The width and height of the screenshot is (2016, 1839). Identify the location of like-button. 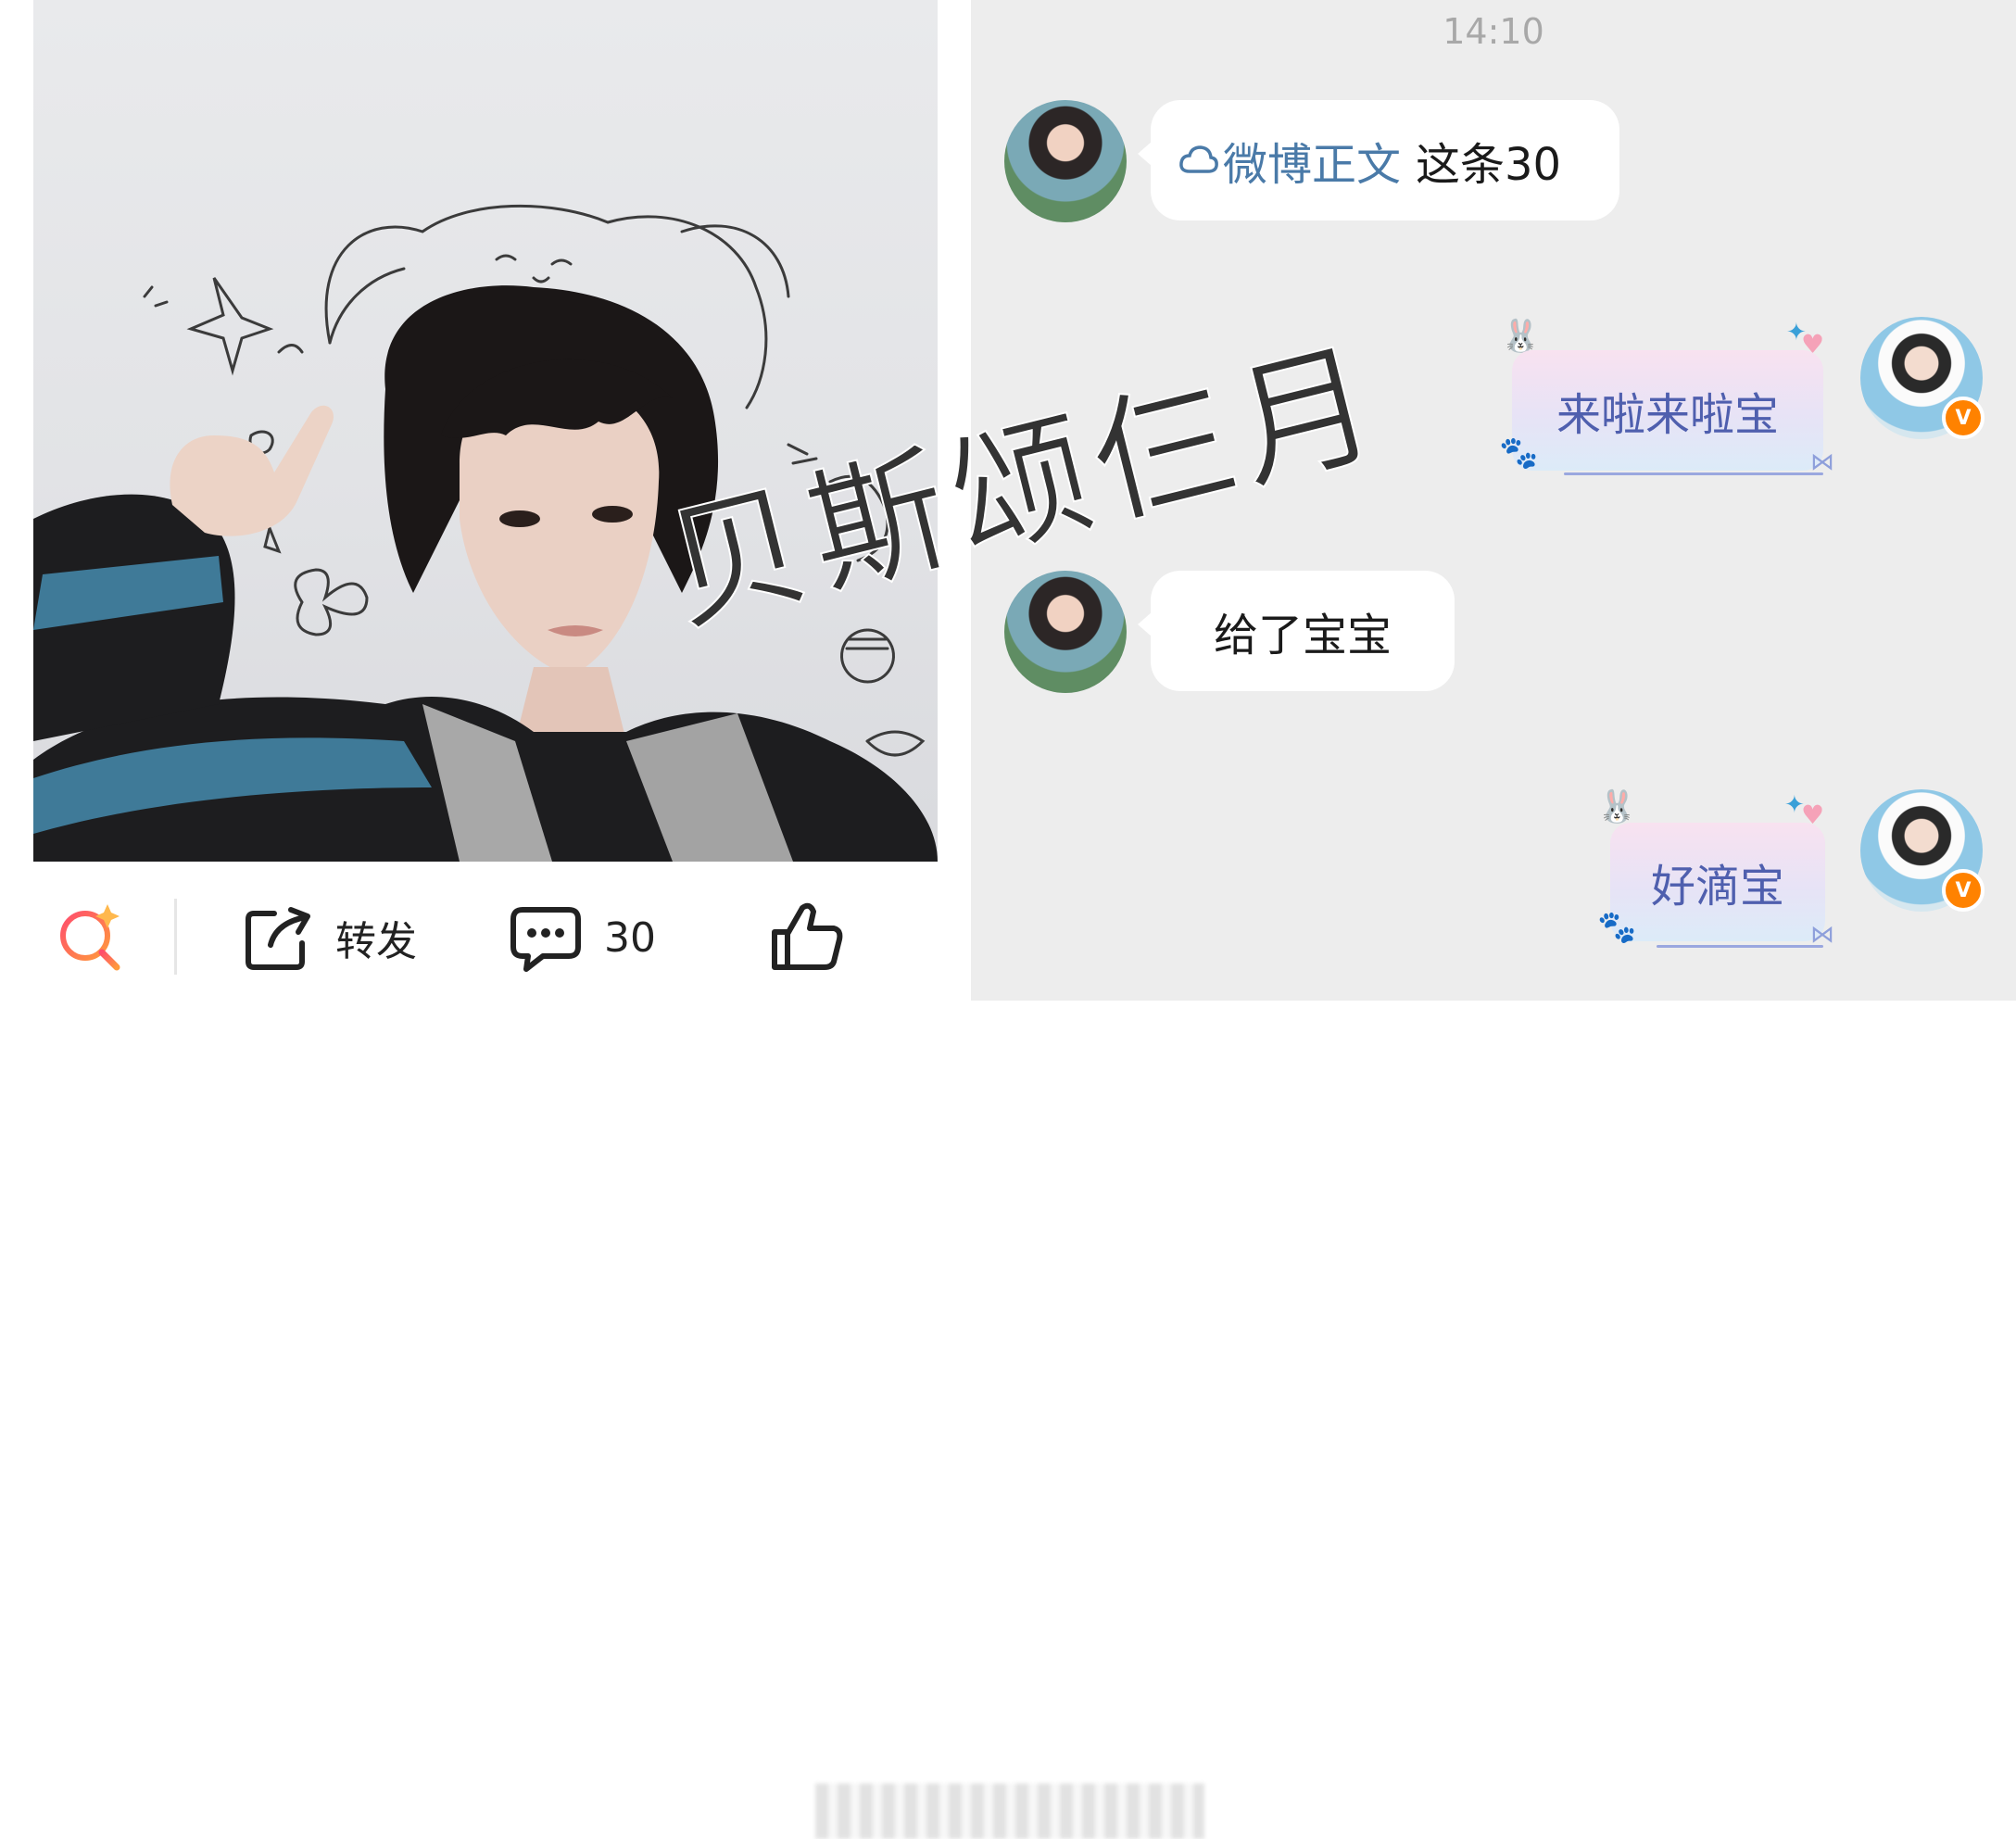
(806, 936).